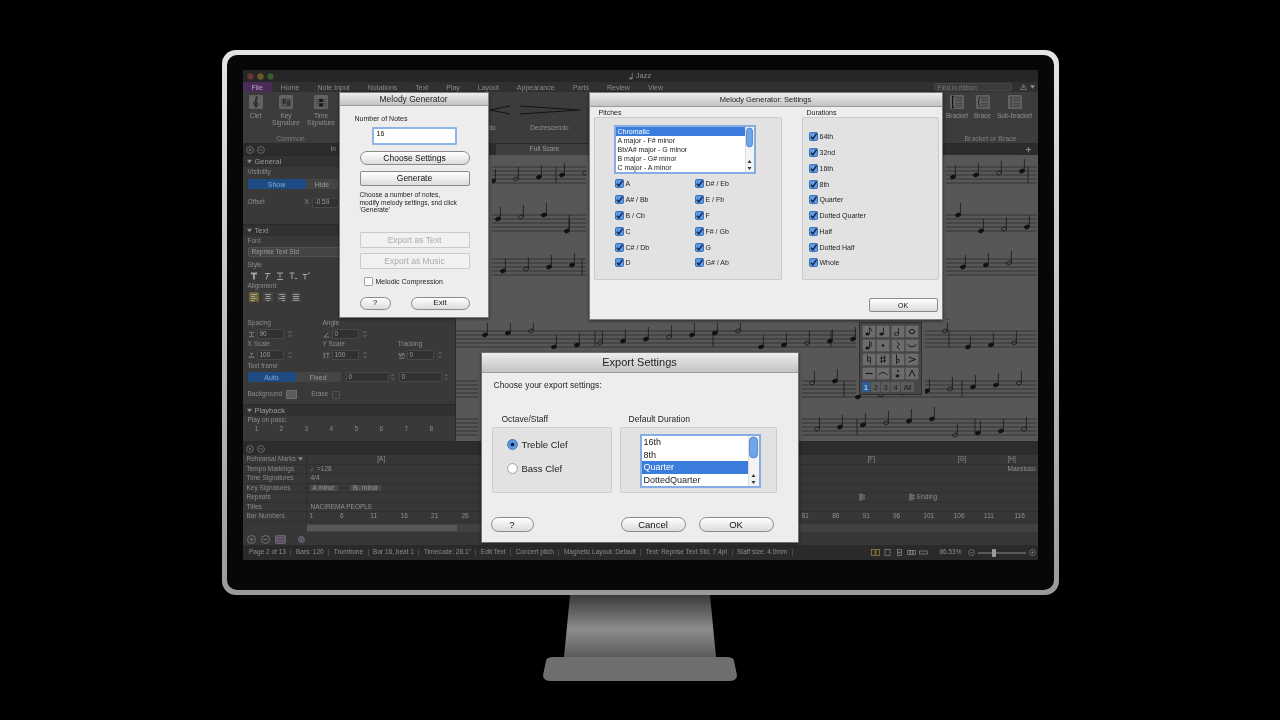 This screenshot has width=1280, height=720. What do you see at coordinates (736, 524) in the screenshot?
I see `dialog-button: OK` at bounding box center [736, 524].